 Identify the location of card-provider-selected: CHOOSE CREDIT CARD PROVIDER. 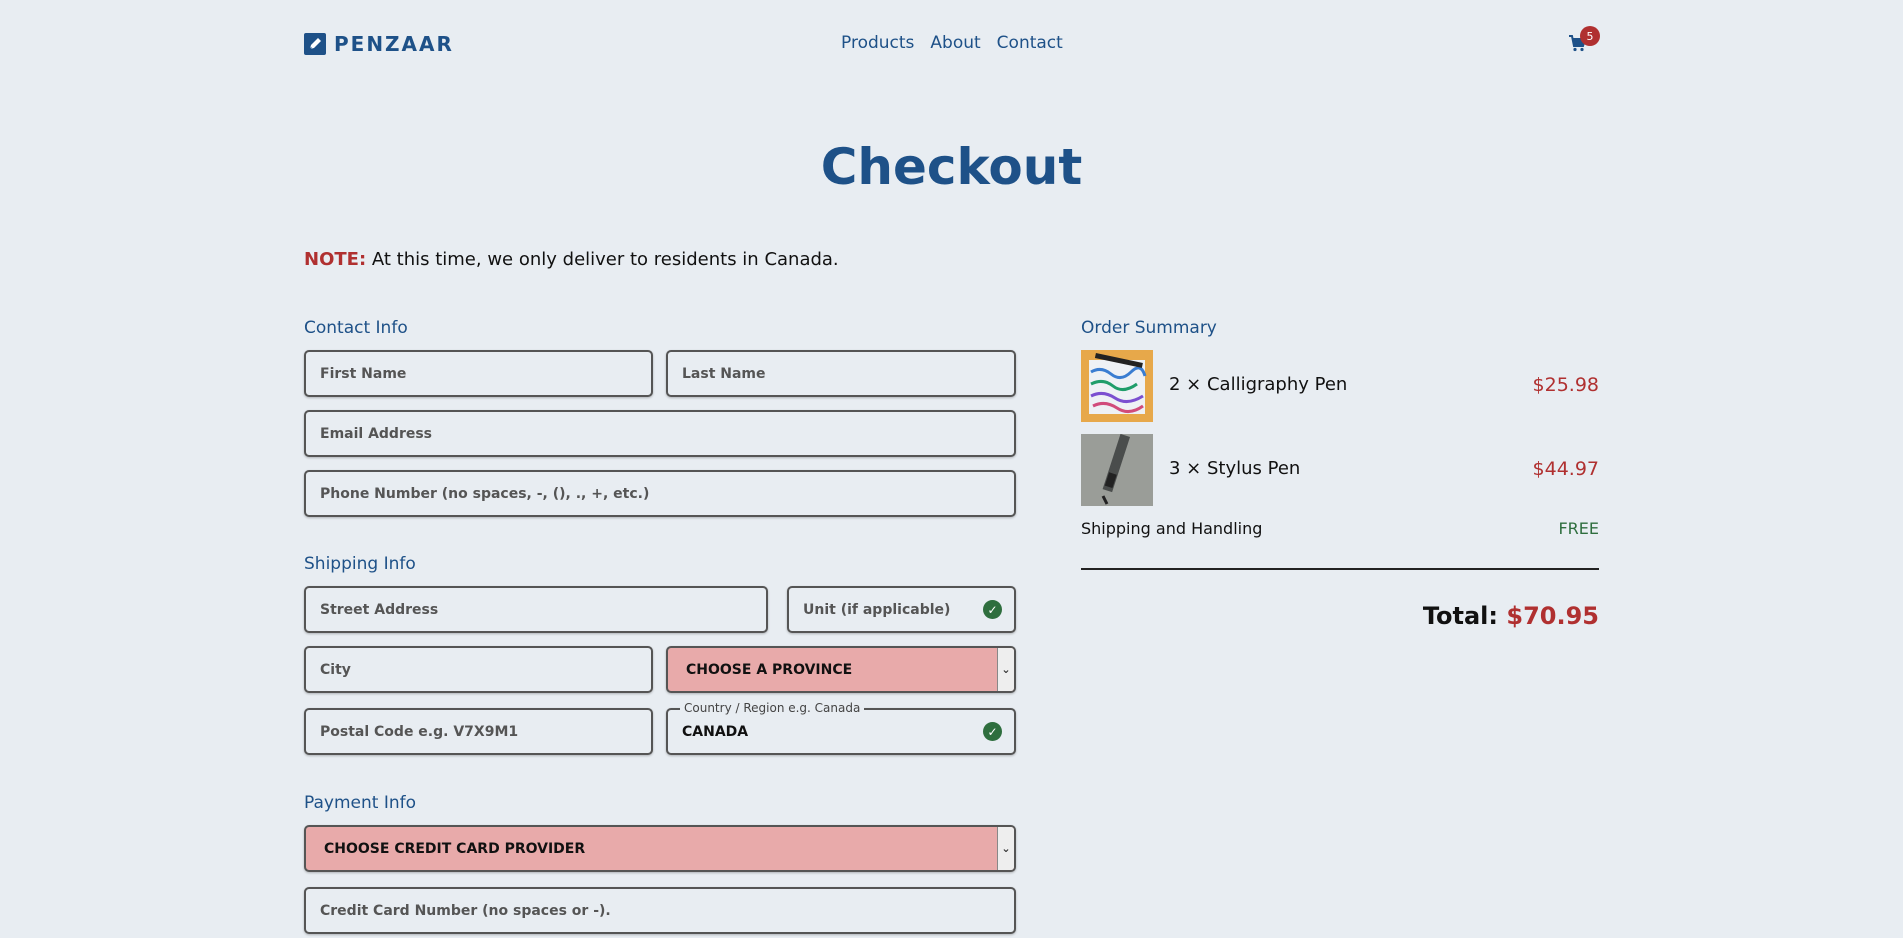
(455, 848).